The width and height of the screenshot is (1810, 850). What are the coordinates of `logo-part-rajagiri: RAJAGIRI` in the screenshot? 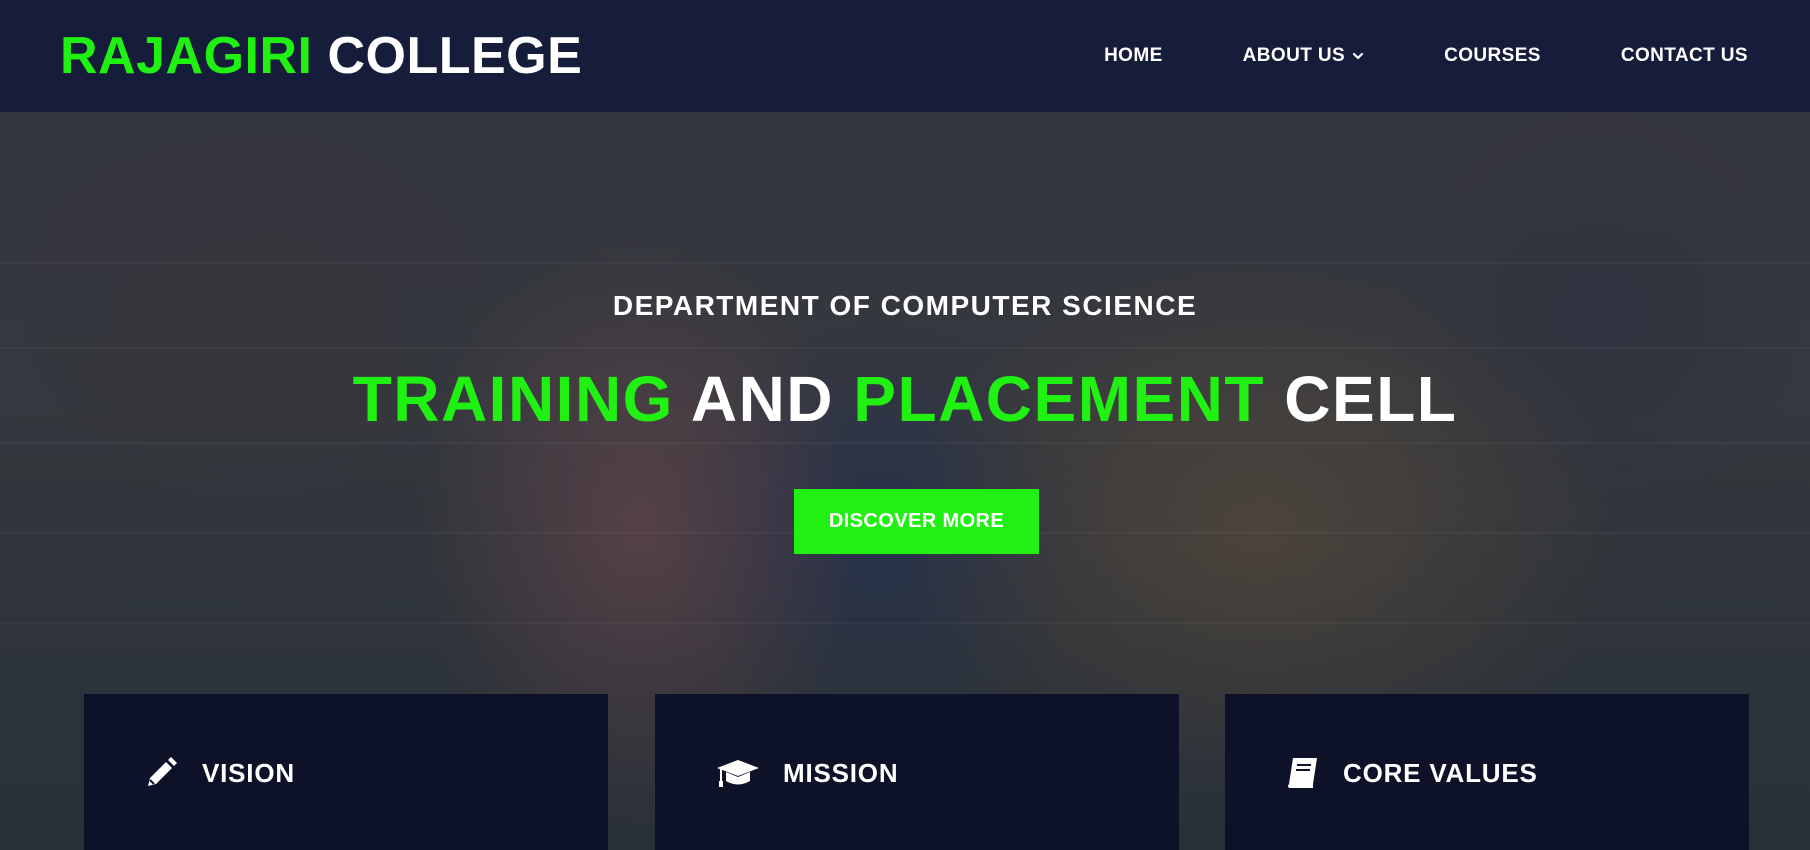 It's located at (186, 56).